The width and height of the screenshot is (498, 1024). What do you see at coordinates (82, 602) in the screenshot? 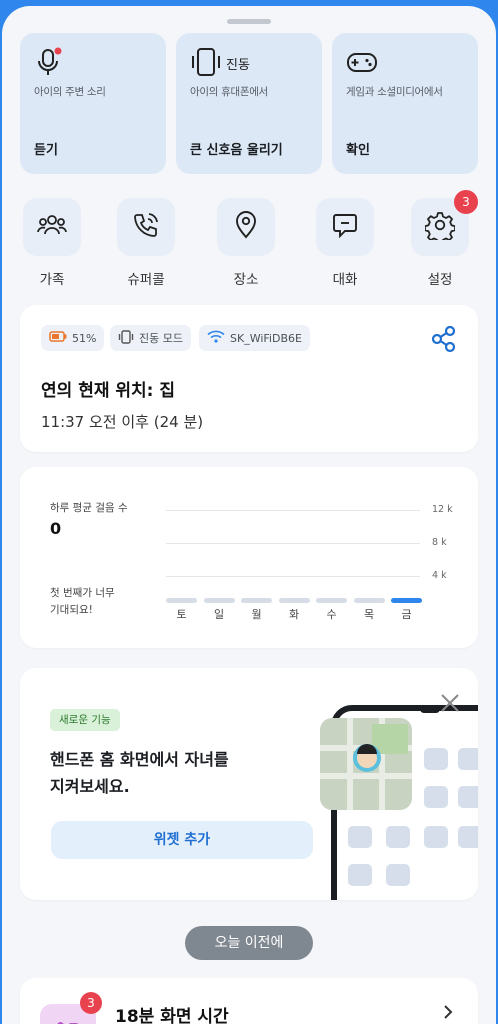
I see `steps-expect-text: 첫 번째가 너무 기대되요!` at bounding box center [82, 602].